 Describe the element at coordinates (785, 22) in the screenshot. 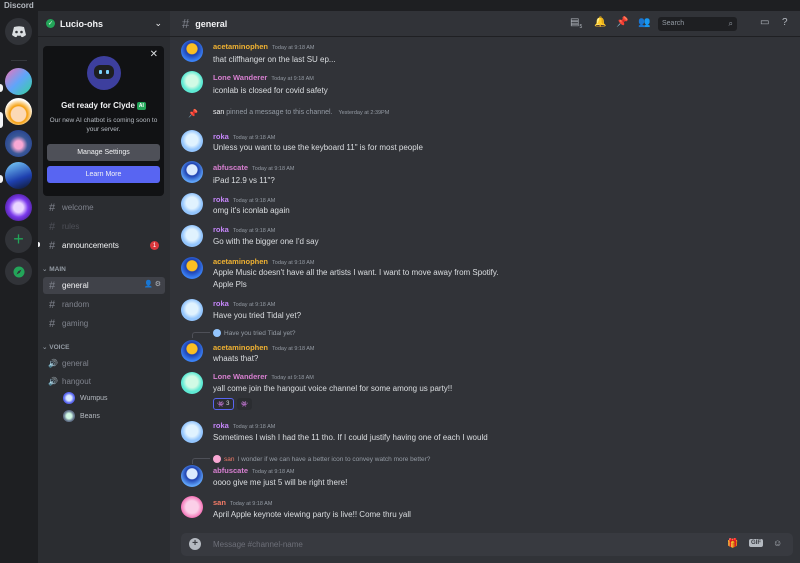

I see `help-icon: ?` at that location.